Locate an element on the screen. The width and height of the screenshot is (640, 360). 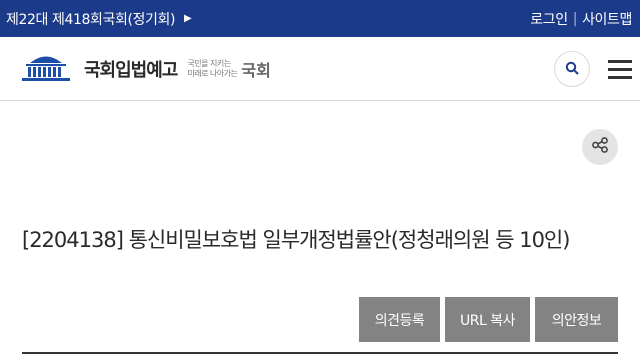
action-buttons: 의견등록 URL 복사 의안정보 is located at coordinates (488, 319).